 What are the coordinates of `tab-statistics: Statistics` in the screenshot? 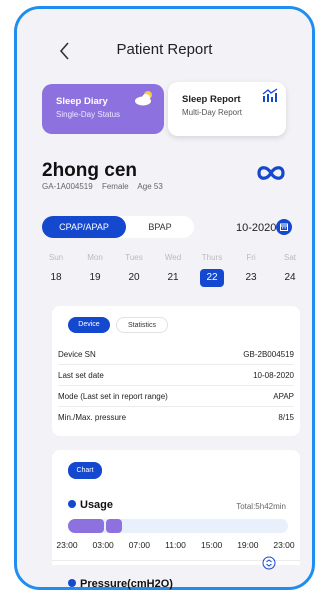 It's located at (142, 325).